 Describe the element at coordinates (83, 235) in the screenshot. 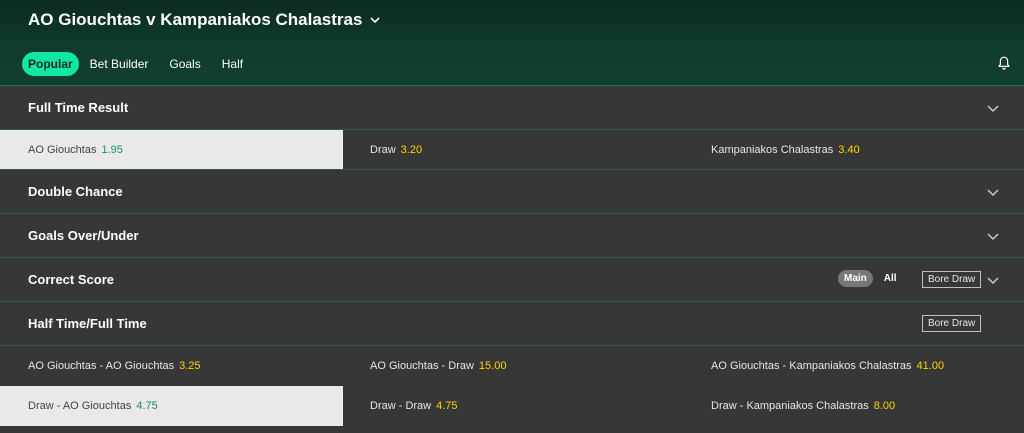

I see `market-title: Goals Over/Under` at that location.